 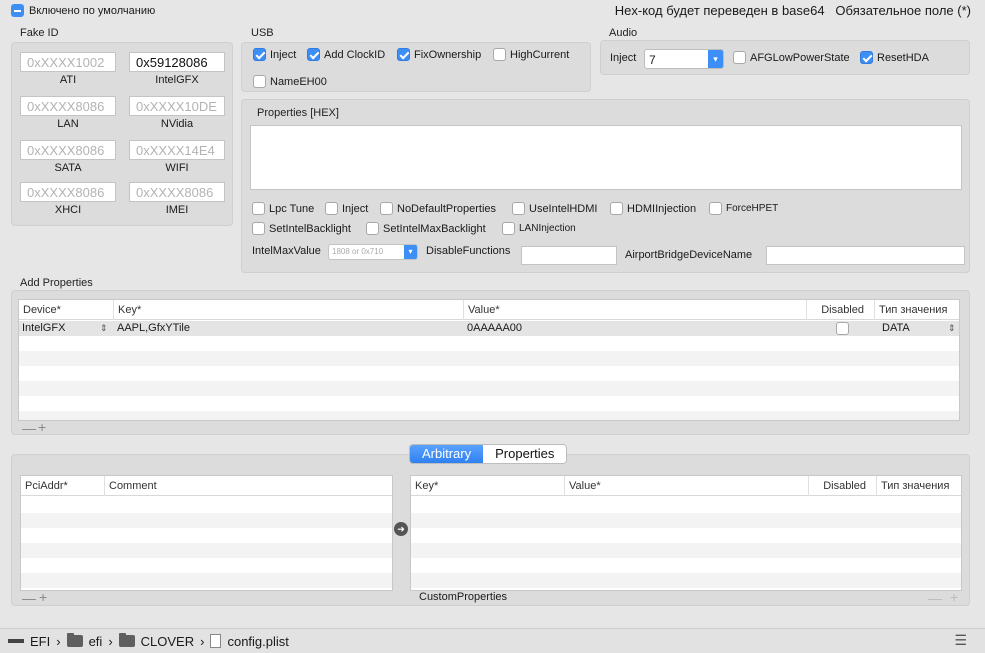 I want to click on fake-id-label: ATI, so click(x=68, y=80).